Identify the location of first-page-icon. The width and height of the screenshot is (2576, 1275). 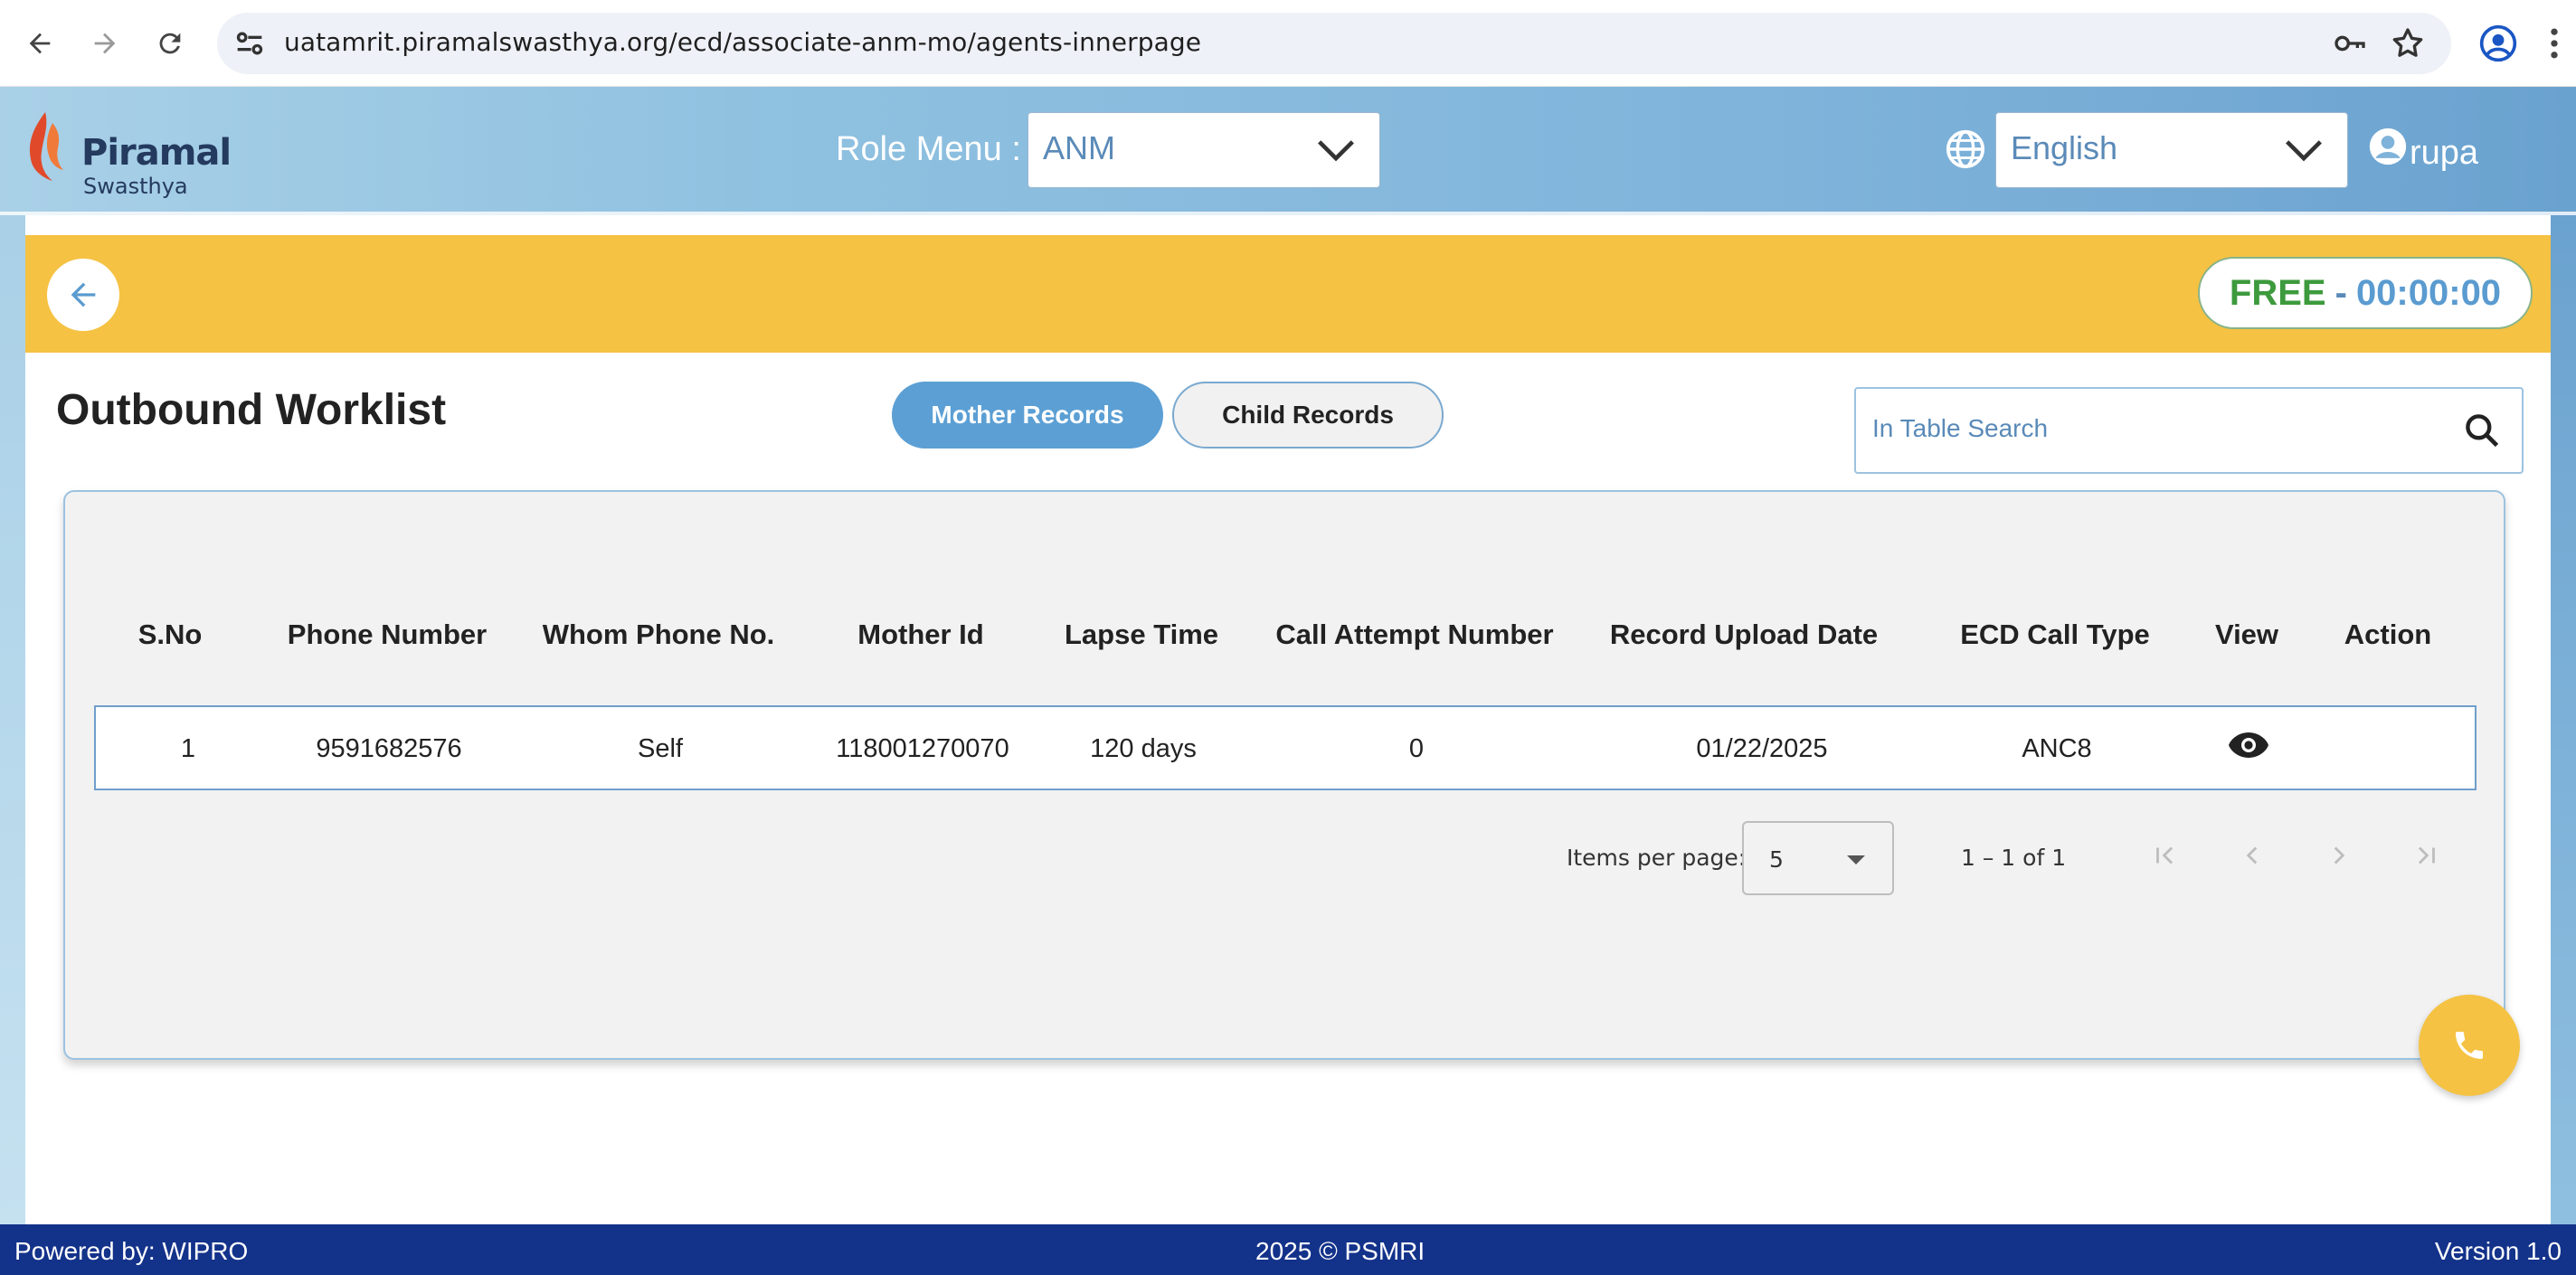
(2165, 855).